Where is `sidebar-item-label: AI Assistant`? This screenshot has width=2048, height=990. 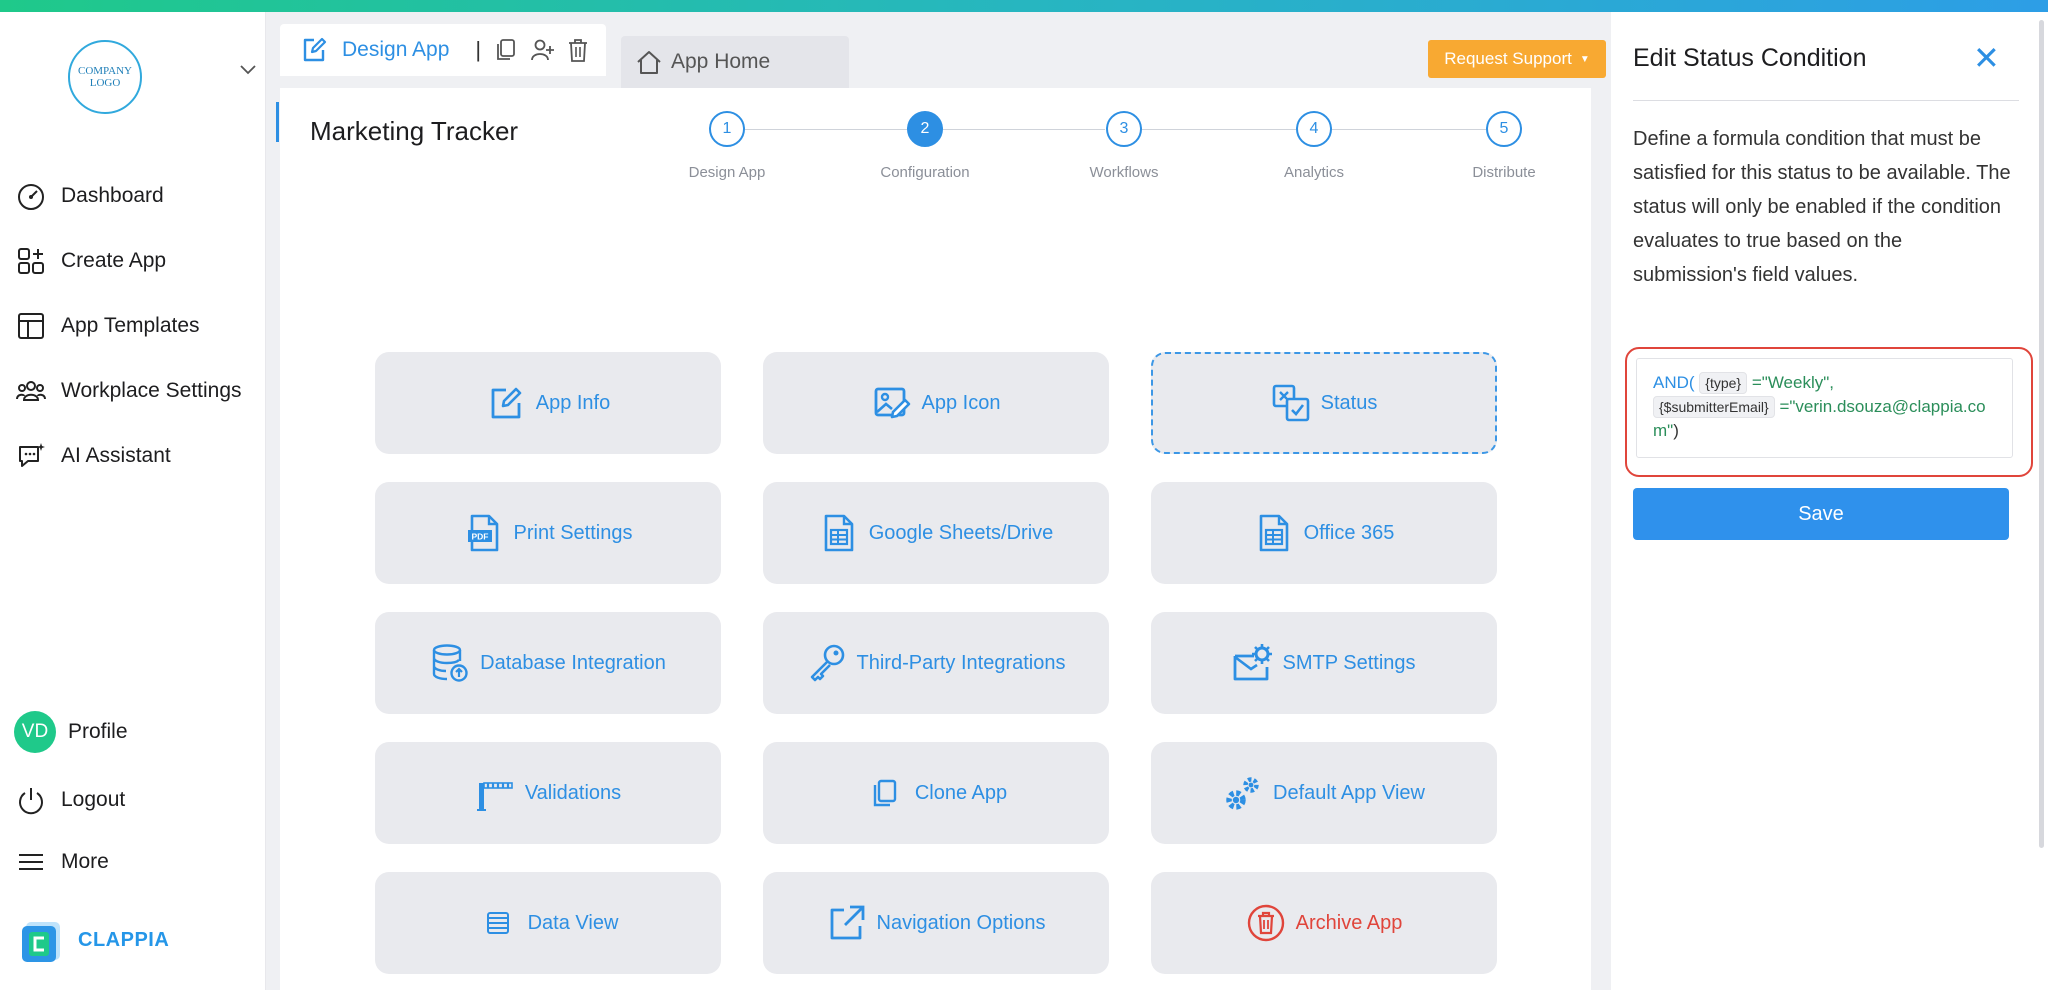 sidebar-item-label: AI Assistant is located at coordinates (116, 455).